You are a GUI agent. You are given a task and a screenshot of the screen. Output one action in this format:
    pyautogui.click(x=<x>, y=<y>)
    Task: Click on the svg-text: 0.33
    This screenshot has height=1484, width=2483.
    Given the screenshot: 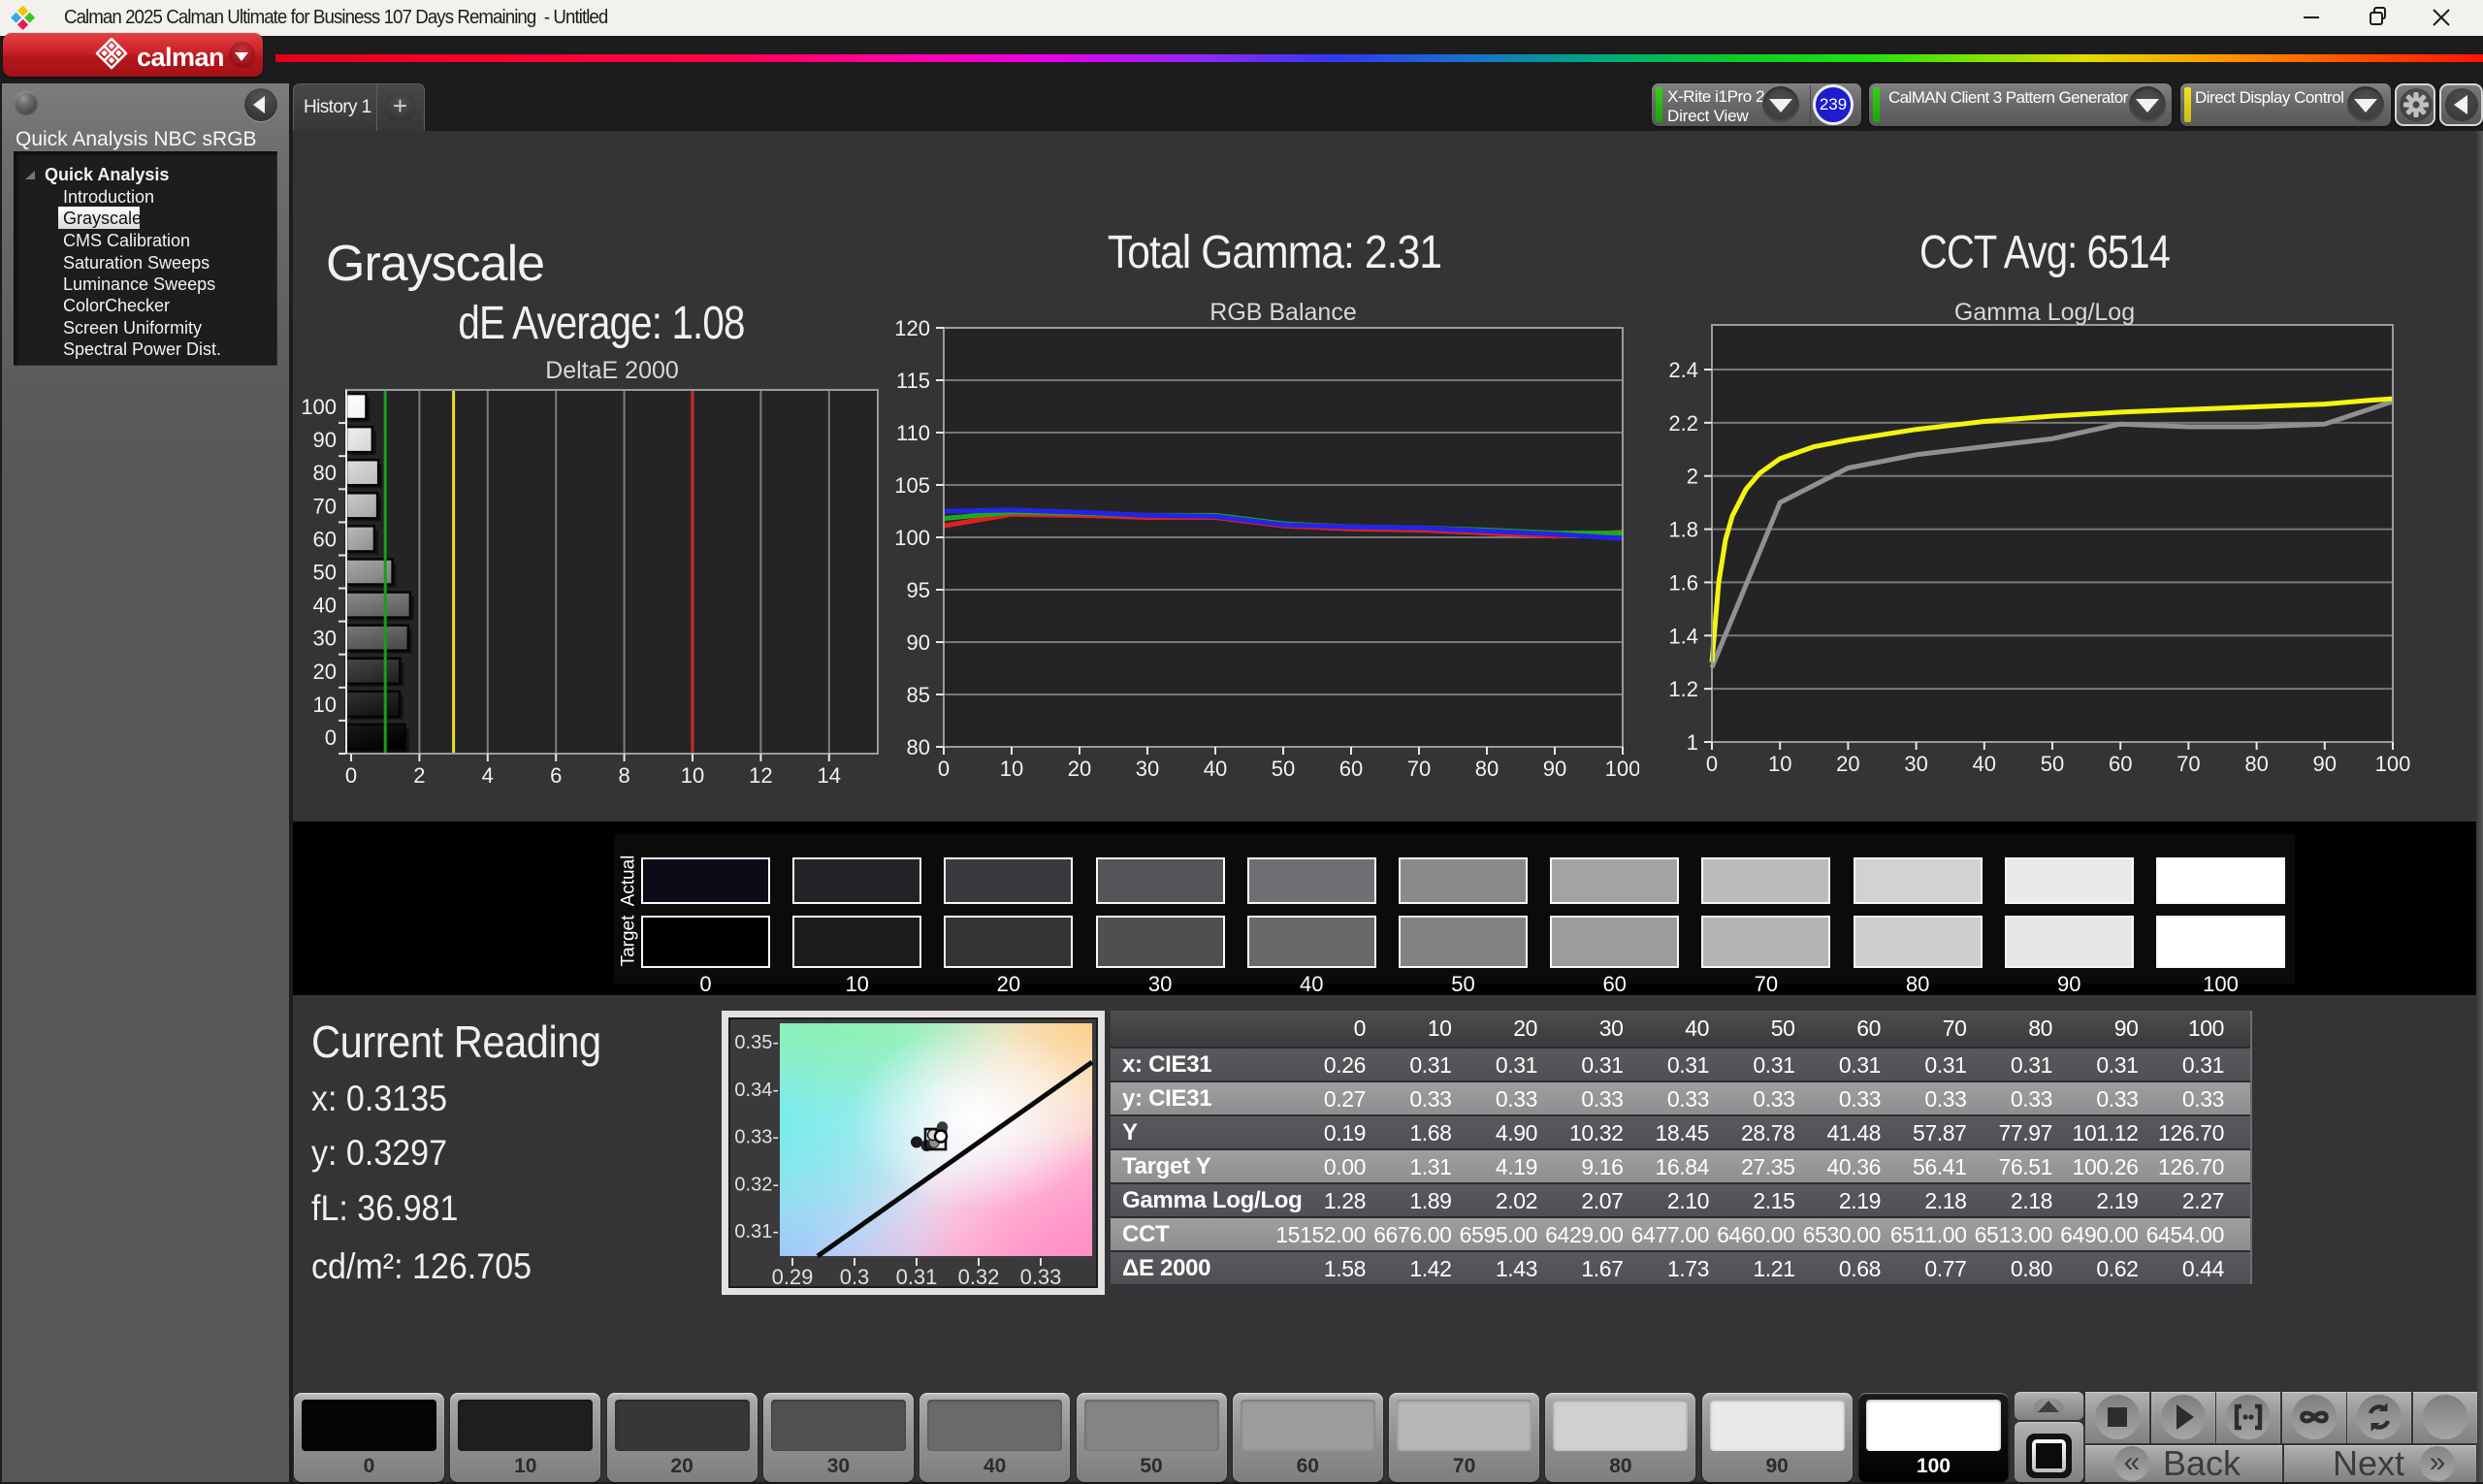 What is the action you would take?
    pyautogui.click(x=1041, y=1277)
    